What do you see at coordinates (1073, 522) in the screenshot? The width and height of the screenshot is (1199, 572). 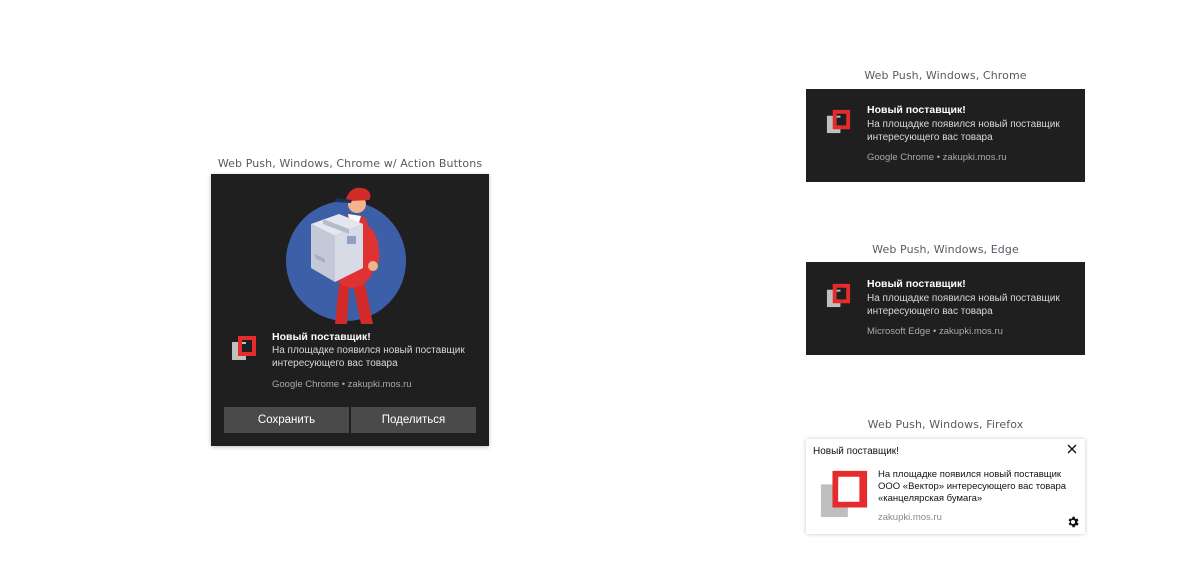 I see `gear-icon` at bounding box center [1073, 522].